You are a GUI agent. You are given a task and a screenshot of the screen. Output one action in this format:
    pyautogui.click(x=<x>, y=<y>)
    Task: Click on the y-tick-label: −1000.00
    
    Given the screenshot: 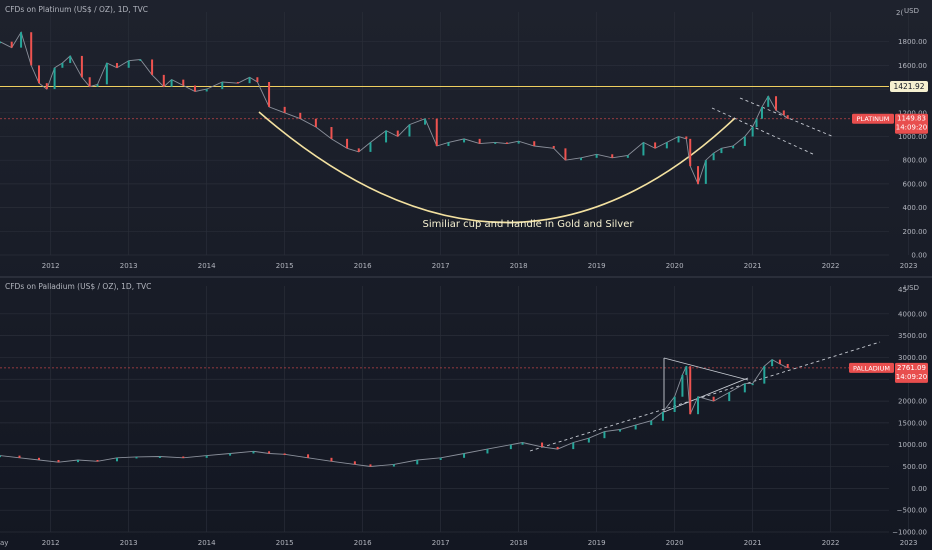 What is the action you would take?
    pyautogui.click(x=909, y=533)
    